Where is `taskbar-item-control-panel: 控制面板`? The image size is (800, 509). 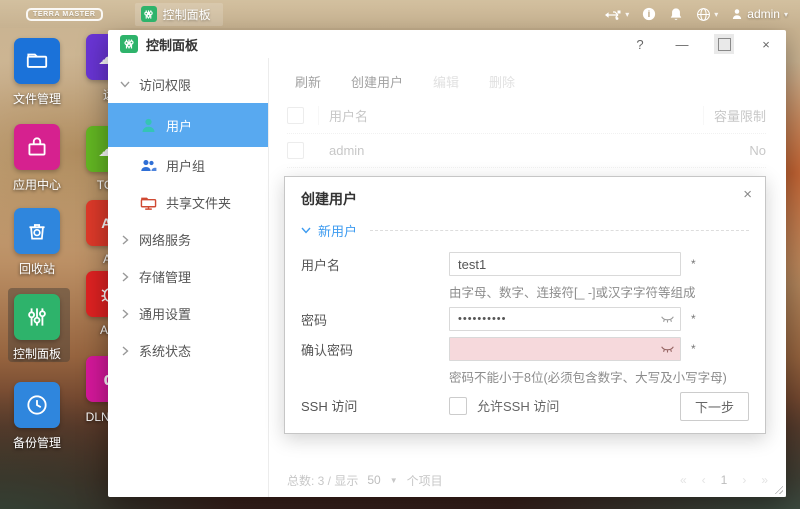 taskbar-item-control-panel: 控制面板 is located at coordinates (178, 14).